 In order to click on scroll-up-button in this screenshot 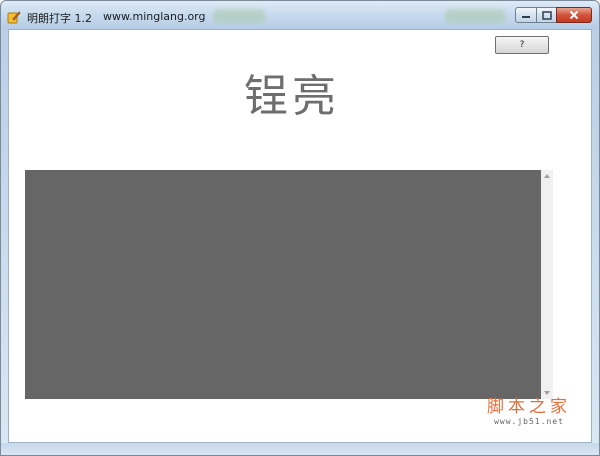, I will do `click(547, 176)`.